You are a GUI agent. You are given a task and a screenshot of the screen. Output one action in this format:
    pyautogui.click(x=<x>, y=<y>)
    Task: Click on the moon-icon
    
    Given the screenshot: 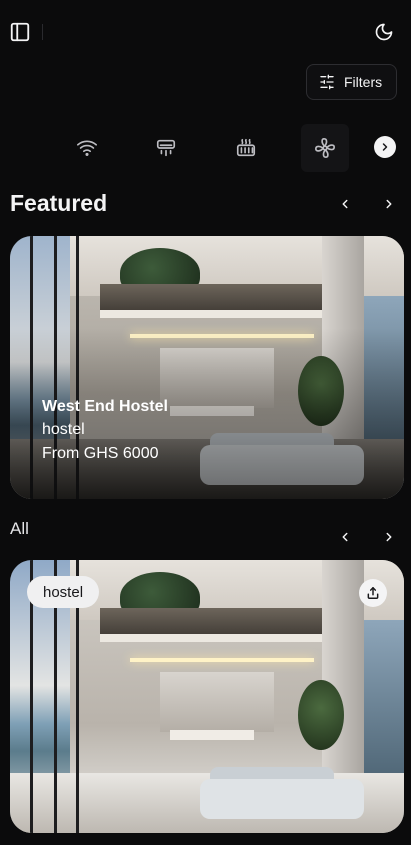 What is the action you would take?
    pyautogui.click(x=384, y=32)
    